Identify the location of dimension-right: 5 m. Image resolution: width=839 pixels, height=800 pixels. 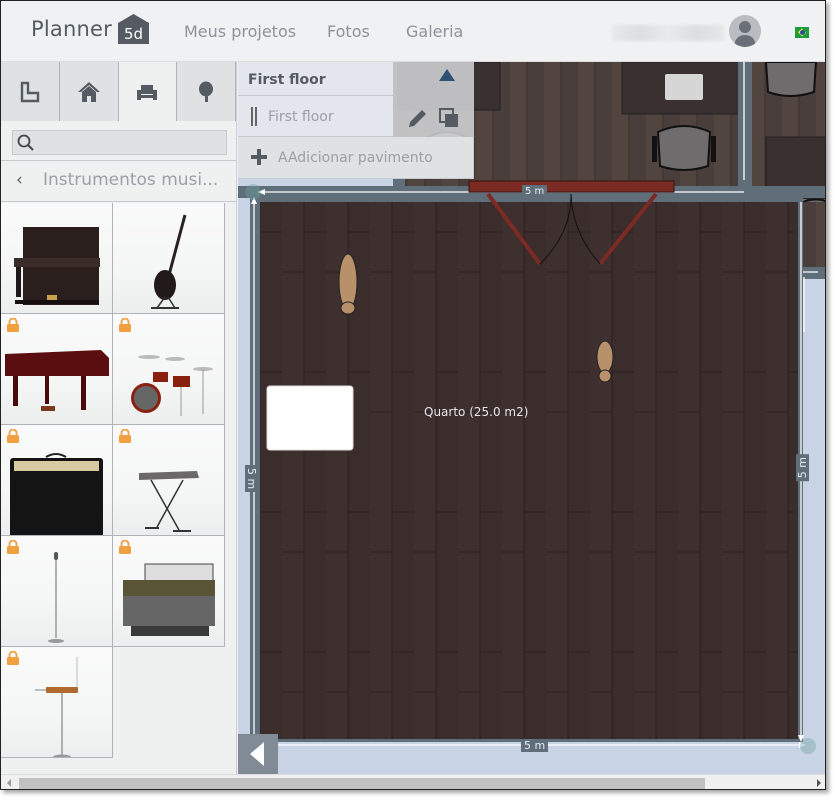
(802, 468).